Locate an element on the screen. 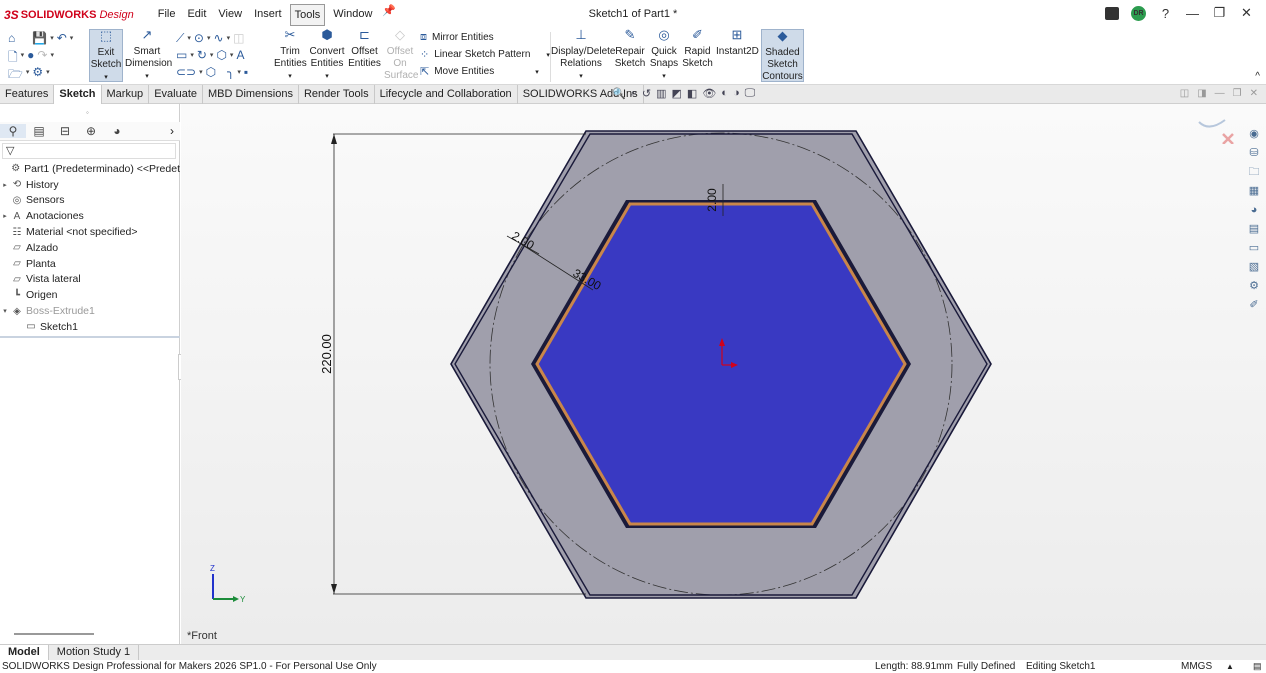  solidworks-resources-icon: ◉ is located at coordinates (1254, 134).